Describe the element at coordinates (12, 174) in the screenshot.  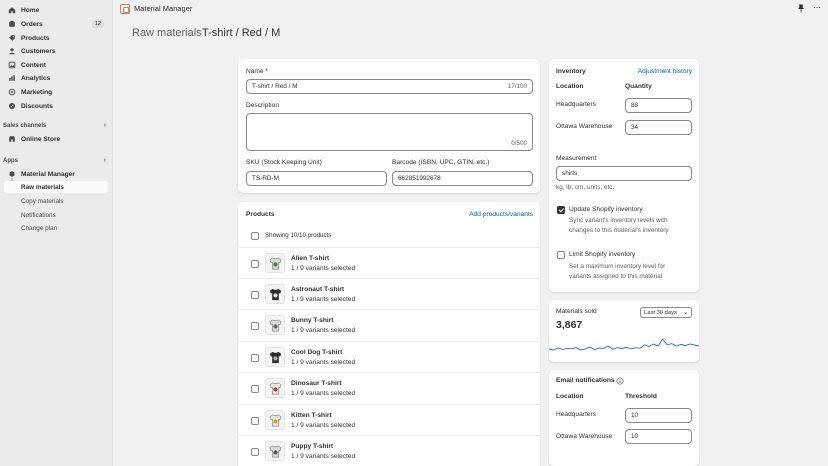
I see `app-icon` at that location.